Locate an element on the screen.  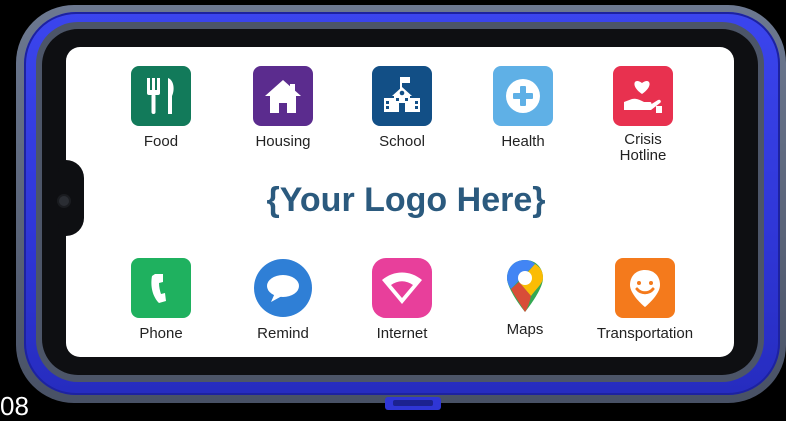
app-food: Food is located at coordinates (161, 108).